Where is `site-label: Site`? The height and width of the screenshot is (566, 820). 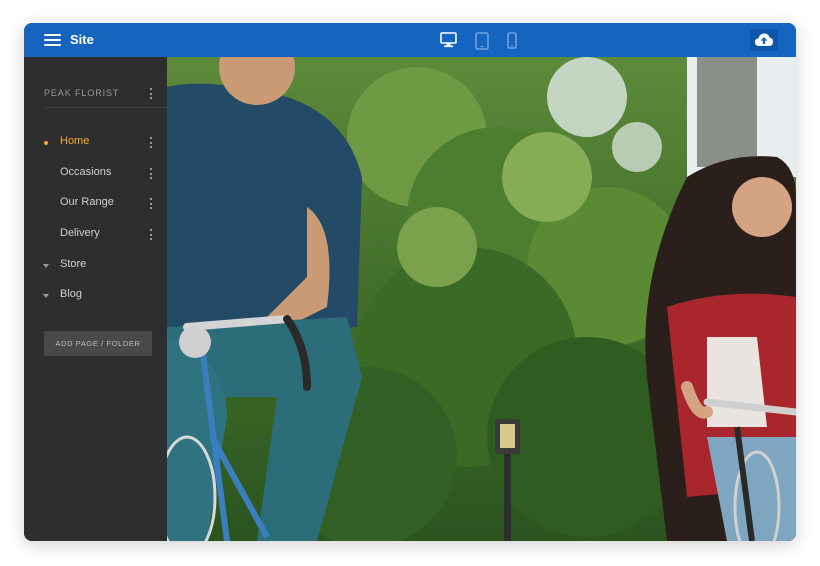 site-label: Site is located at coordinates (82, 39).